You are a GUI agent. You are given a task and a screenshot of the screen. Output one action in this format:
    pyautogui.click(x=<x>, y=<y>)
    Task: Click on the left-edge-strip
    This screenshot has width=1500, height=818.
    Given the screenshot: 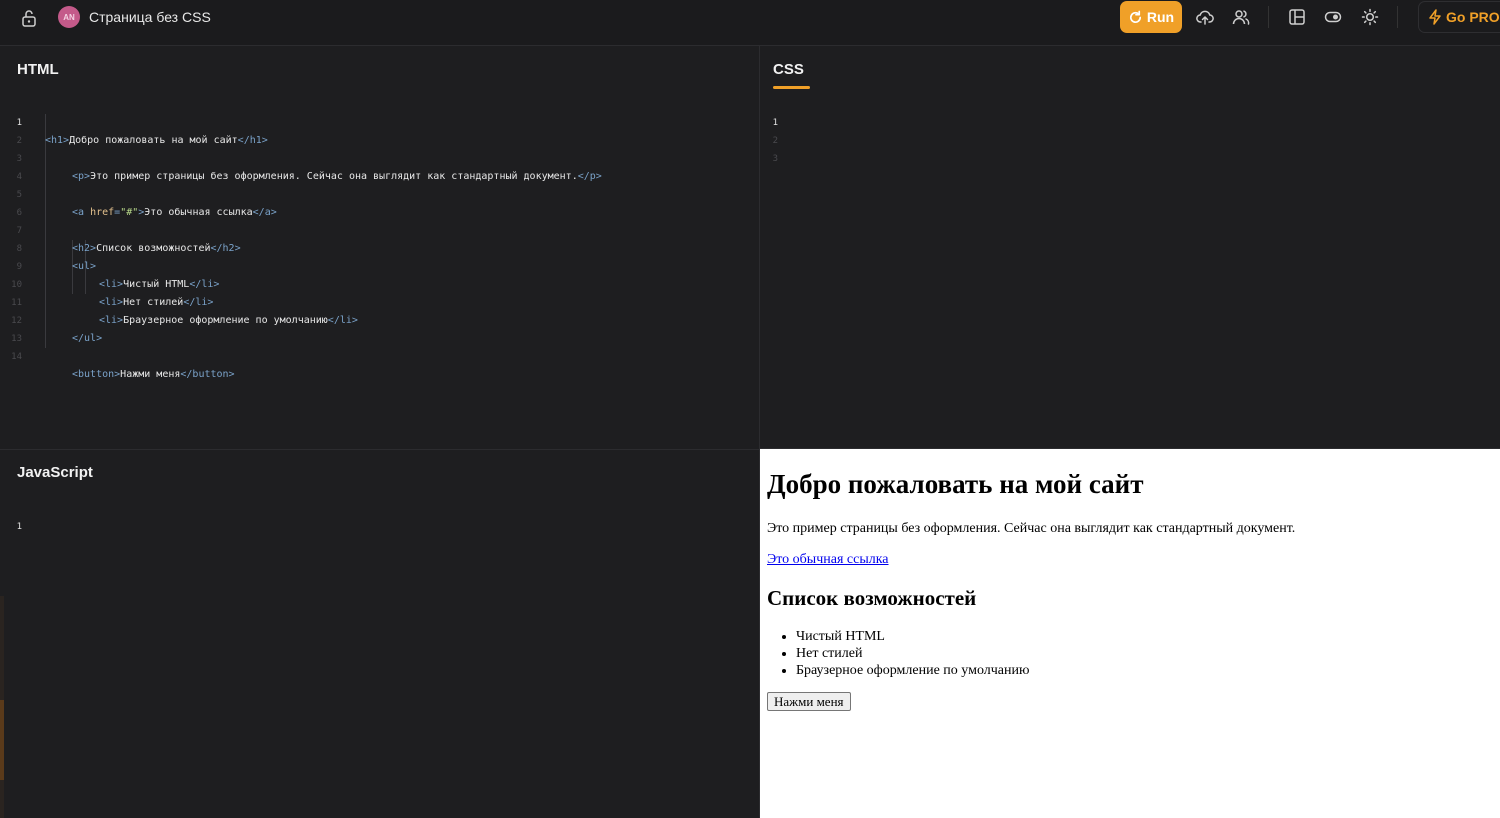 What is the action you would take?
    pyautogui.click(x=2, y=740)
    